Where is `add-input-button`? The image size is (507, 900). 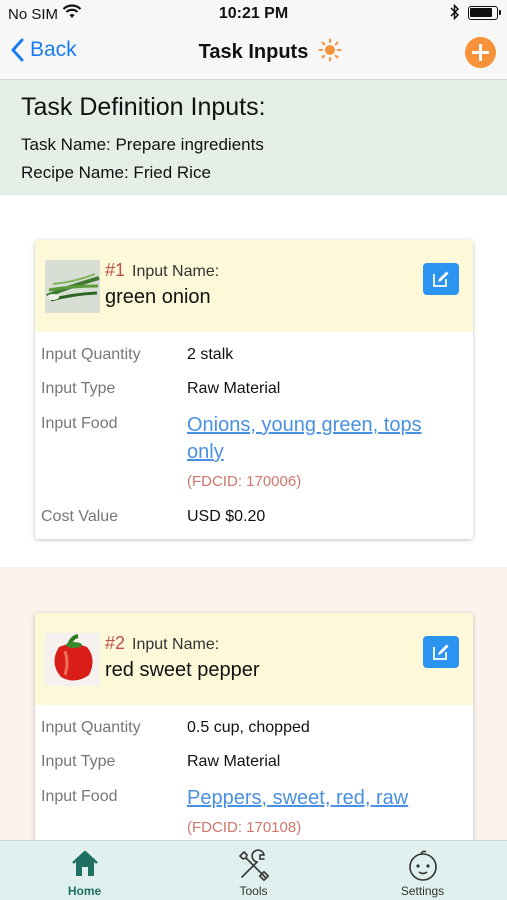
add-input-button is located at coordinates (480, 52).